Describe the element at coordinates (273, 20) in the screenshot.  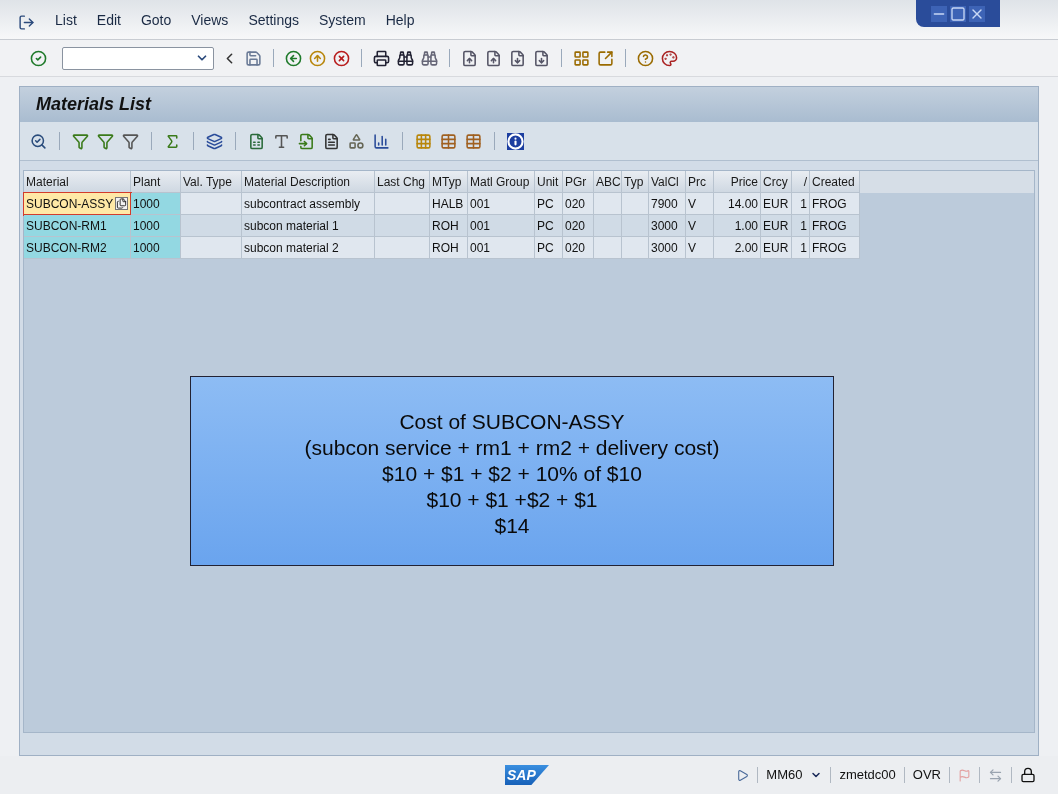
I see `menu-item: Settings` at that location.